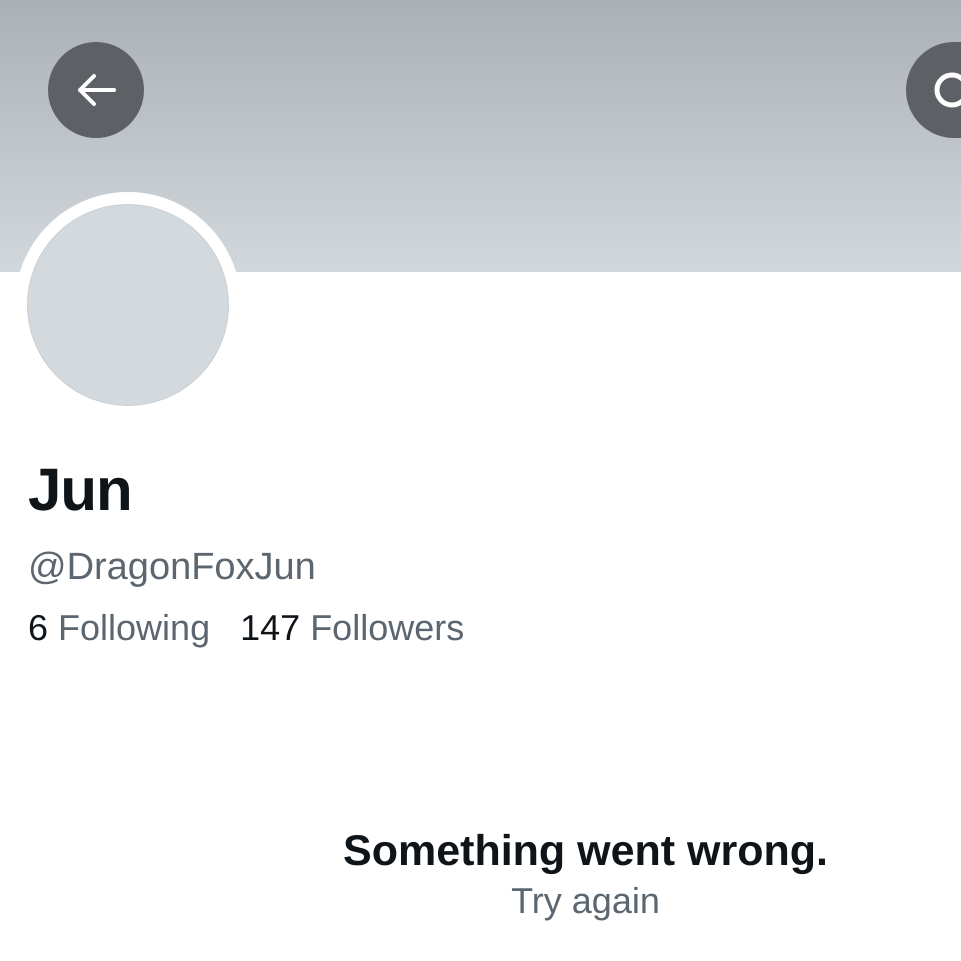 The width and height of the screenshot is (961, 961). What do you see at coordinates (270, 627) in the screenshot?
I see `stat-count: 147` at bounding box center [270, 627].